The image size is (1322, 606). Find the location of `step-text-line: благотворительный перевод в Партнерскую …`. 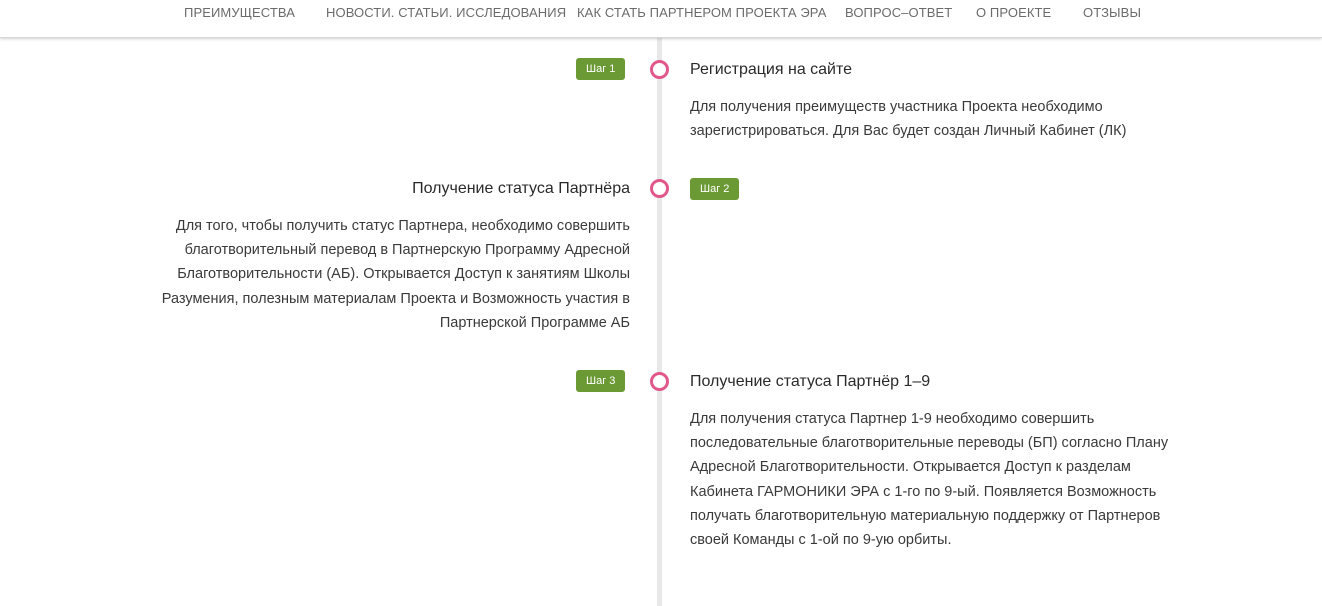

step-text-line: благотворительный перевод в Партнерскую … is located at coordinates (407, 250).